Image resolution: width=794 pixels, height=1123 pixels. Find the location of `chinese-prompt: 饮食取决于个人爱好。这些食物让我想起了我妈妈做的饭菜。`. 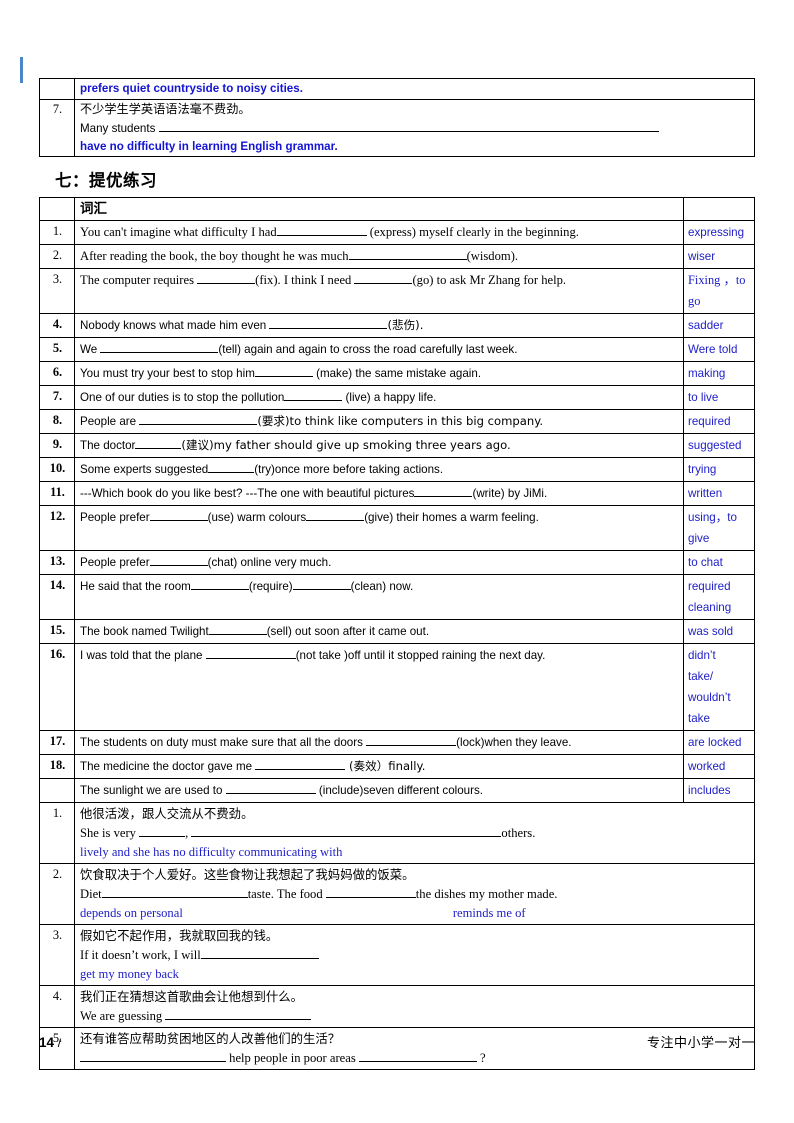

chinese-prompt: 饮食取决于个人爱好。这些食物让我想起了我妈妈做的饭菜。 is located at coordinates (247, 875).